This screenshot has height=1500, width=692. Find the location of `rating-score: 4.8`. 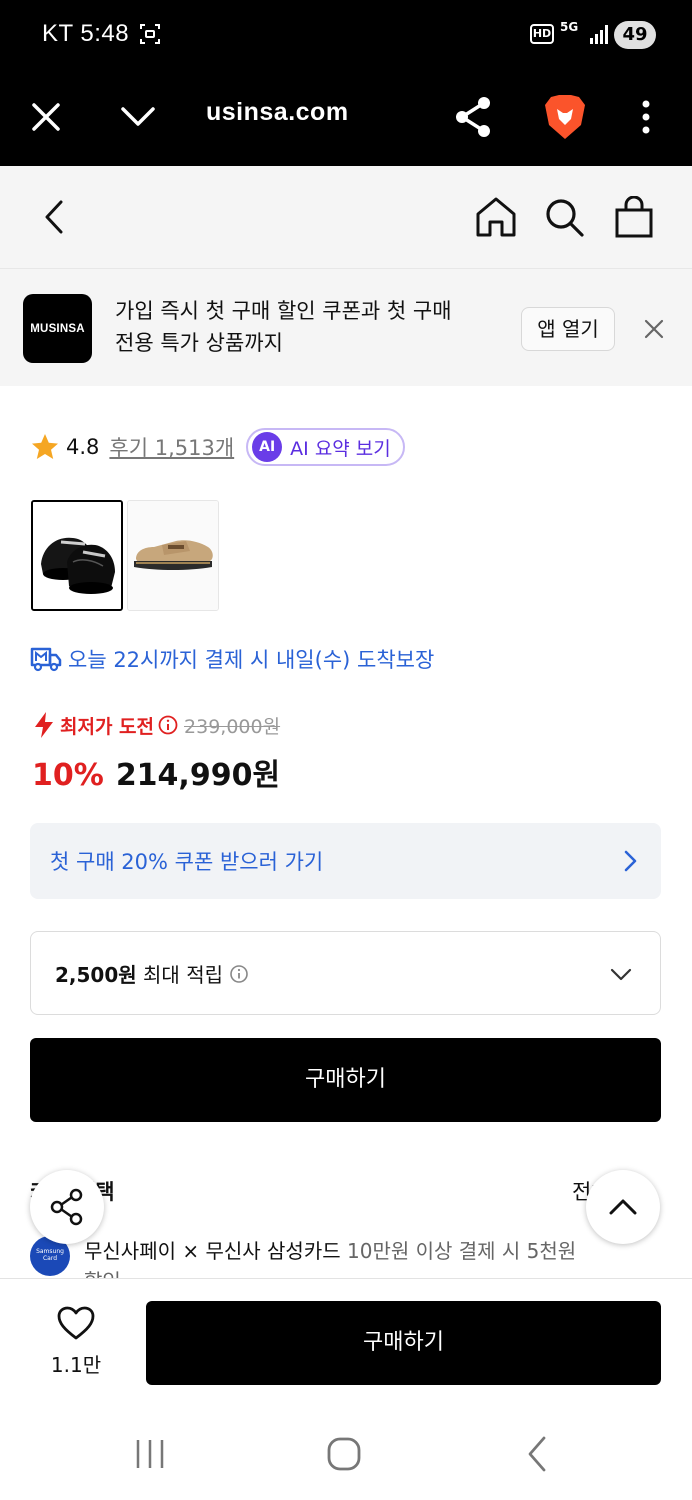

rating-score: 4.8 is located at coordinates (83, 447).